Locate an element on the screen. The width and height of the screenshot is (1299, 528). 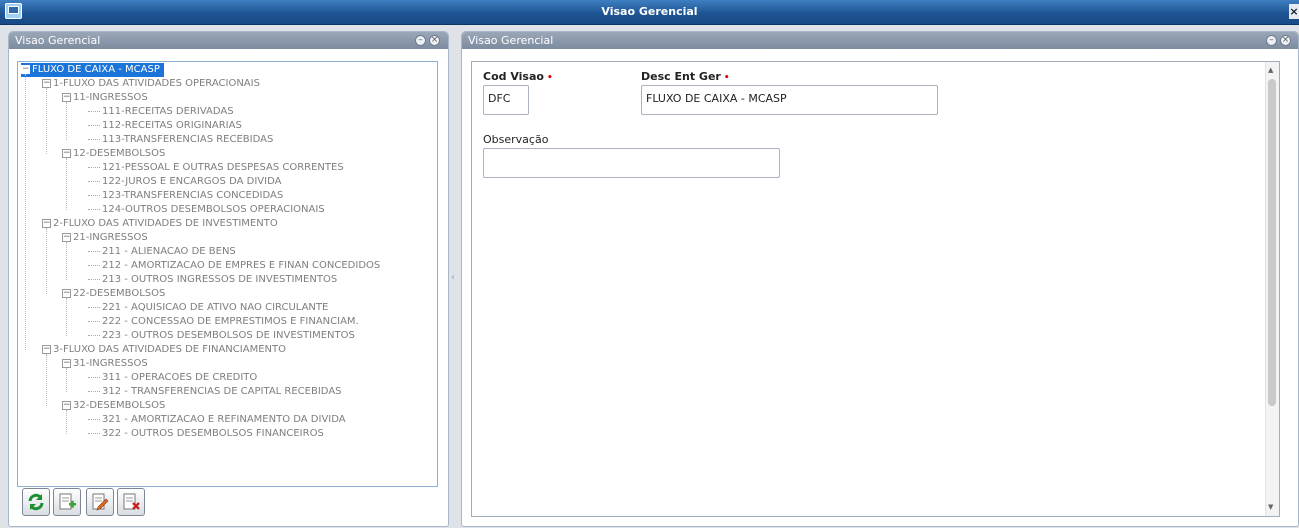
tree-leaf-item: 123-TRANSFERENCIAS CONCEDIDAS is located at coordinates (185, 196).